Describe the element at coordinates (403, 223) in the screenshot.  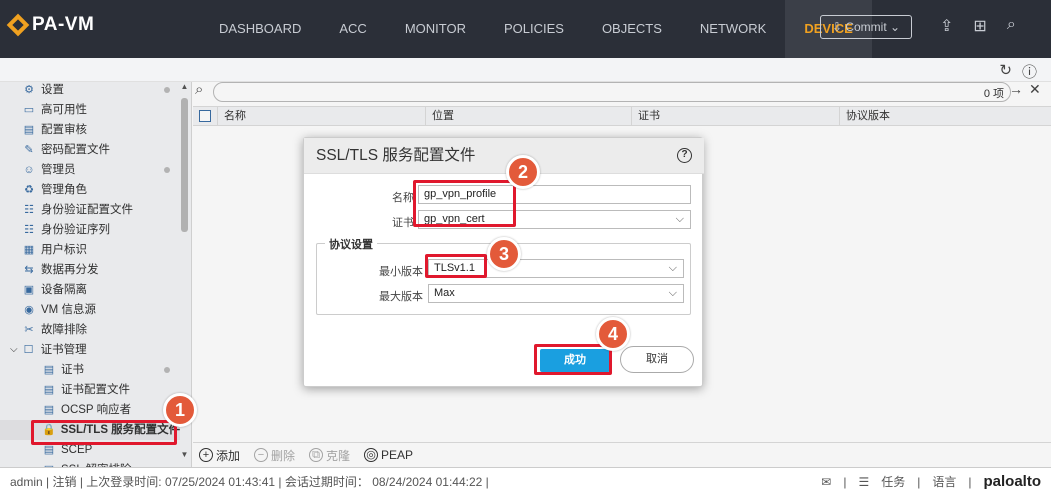
I see `cert-label: 证书` at that location.